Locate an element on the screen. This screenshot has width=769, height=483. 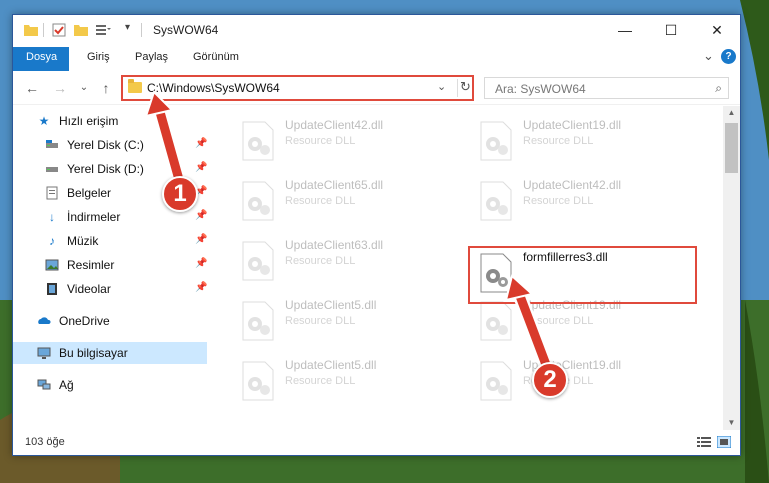
close-button: ✕ is located at coordinates (717, 30).